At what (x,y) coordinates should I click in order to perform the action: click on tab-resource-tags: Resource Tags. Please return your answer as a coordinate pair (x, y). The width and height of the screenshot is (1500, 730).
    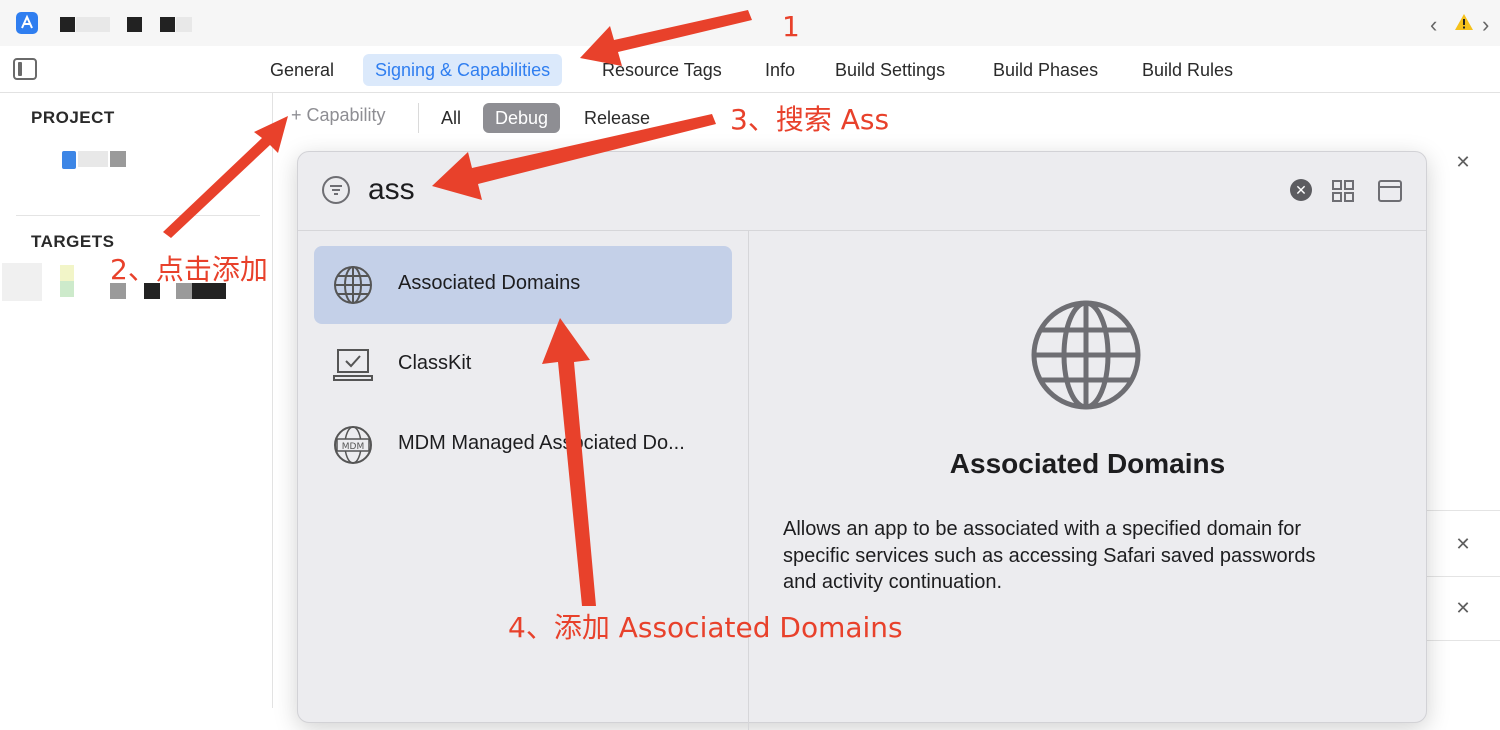
    Looking at the image, I should click on (662, 70).